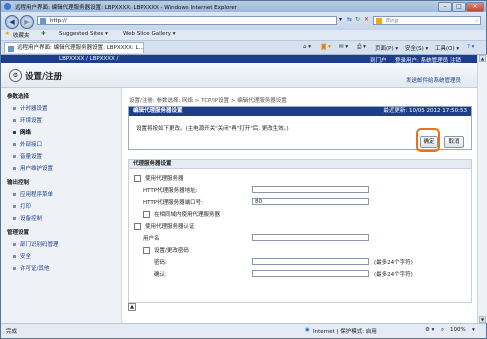 The height and width of the screenshot is (339, 487). I want to click on confirm-field, so click(310, 273).